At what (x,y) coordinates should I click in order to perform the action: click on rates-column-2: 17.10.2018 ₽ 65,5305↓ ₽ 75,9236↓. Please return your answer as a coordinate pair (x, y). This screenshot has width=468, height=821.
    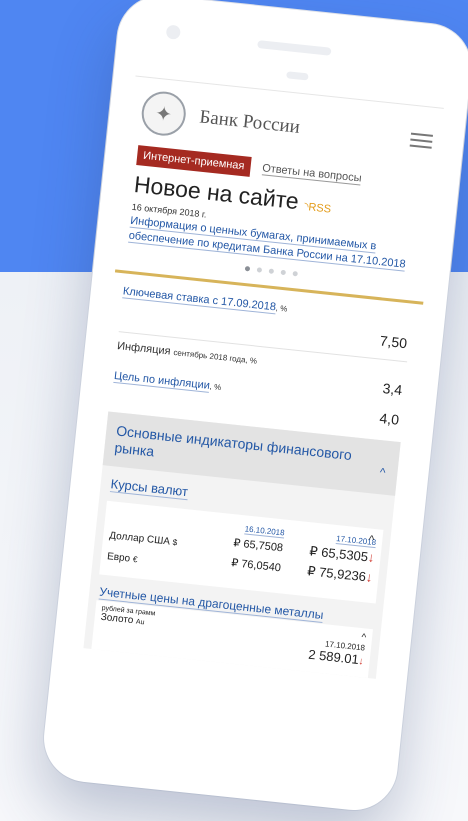
    Looking at the image, I should click on (328, 561).